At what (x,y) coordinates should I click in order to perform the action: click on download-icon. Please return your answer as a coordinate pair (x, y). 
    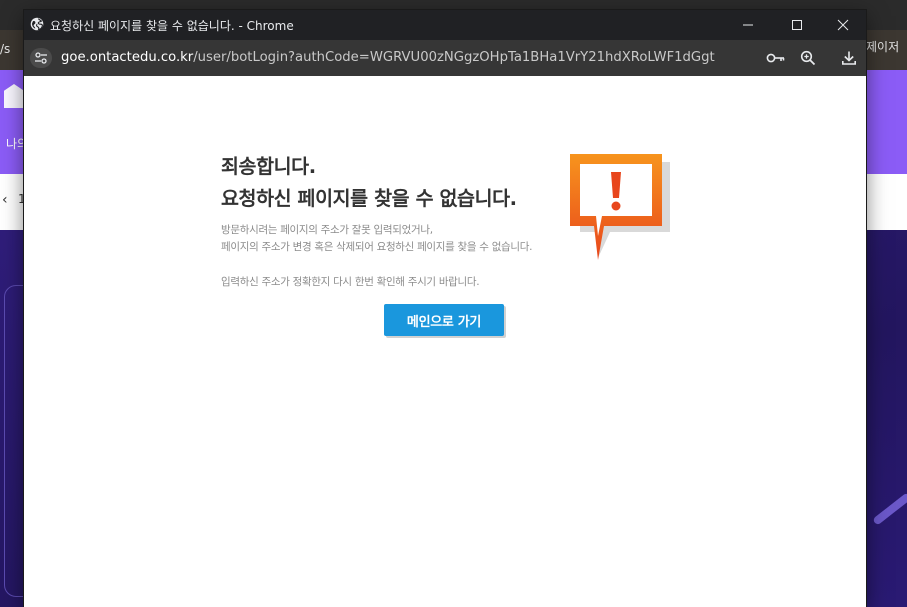
    Looking at the image, I should click on (849, 58).